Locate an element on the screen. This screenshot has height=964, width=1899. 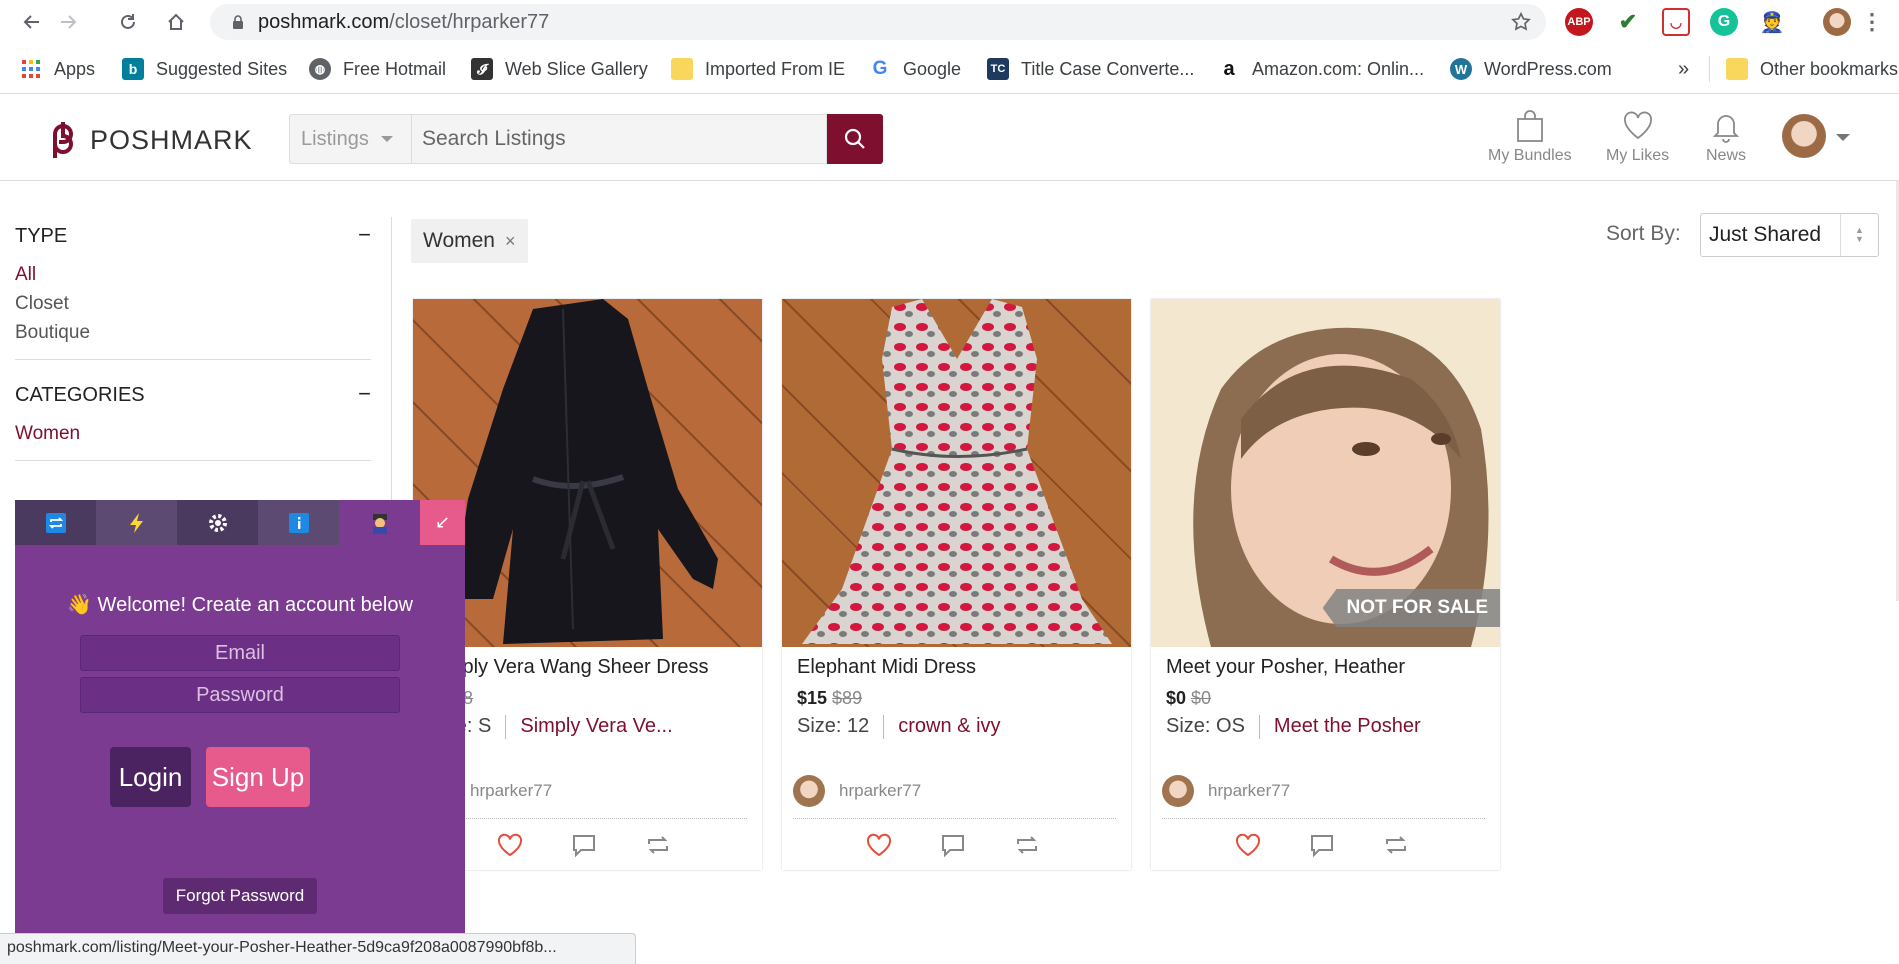
tab-share is located at coordinates (55, 522).